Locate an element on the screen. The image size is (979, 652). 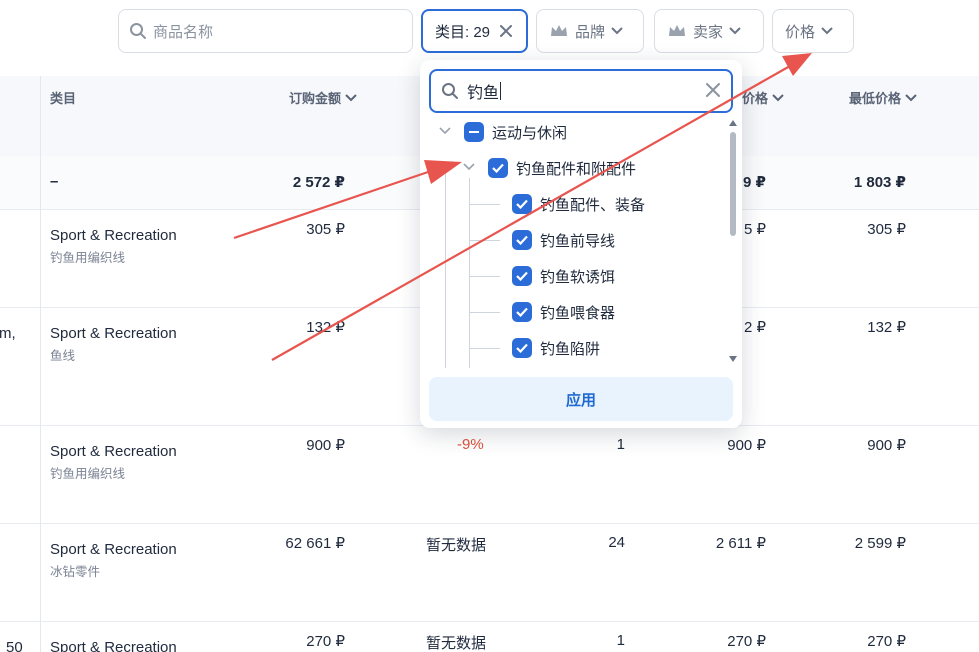
tree-item-label: 钓鱼配件和附配件 is located at coordinates (576, 169).